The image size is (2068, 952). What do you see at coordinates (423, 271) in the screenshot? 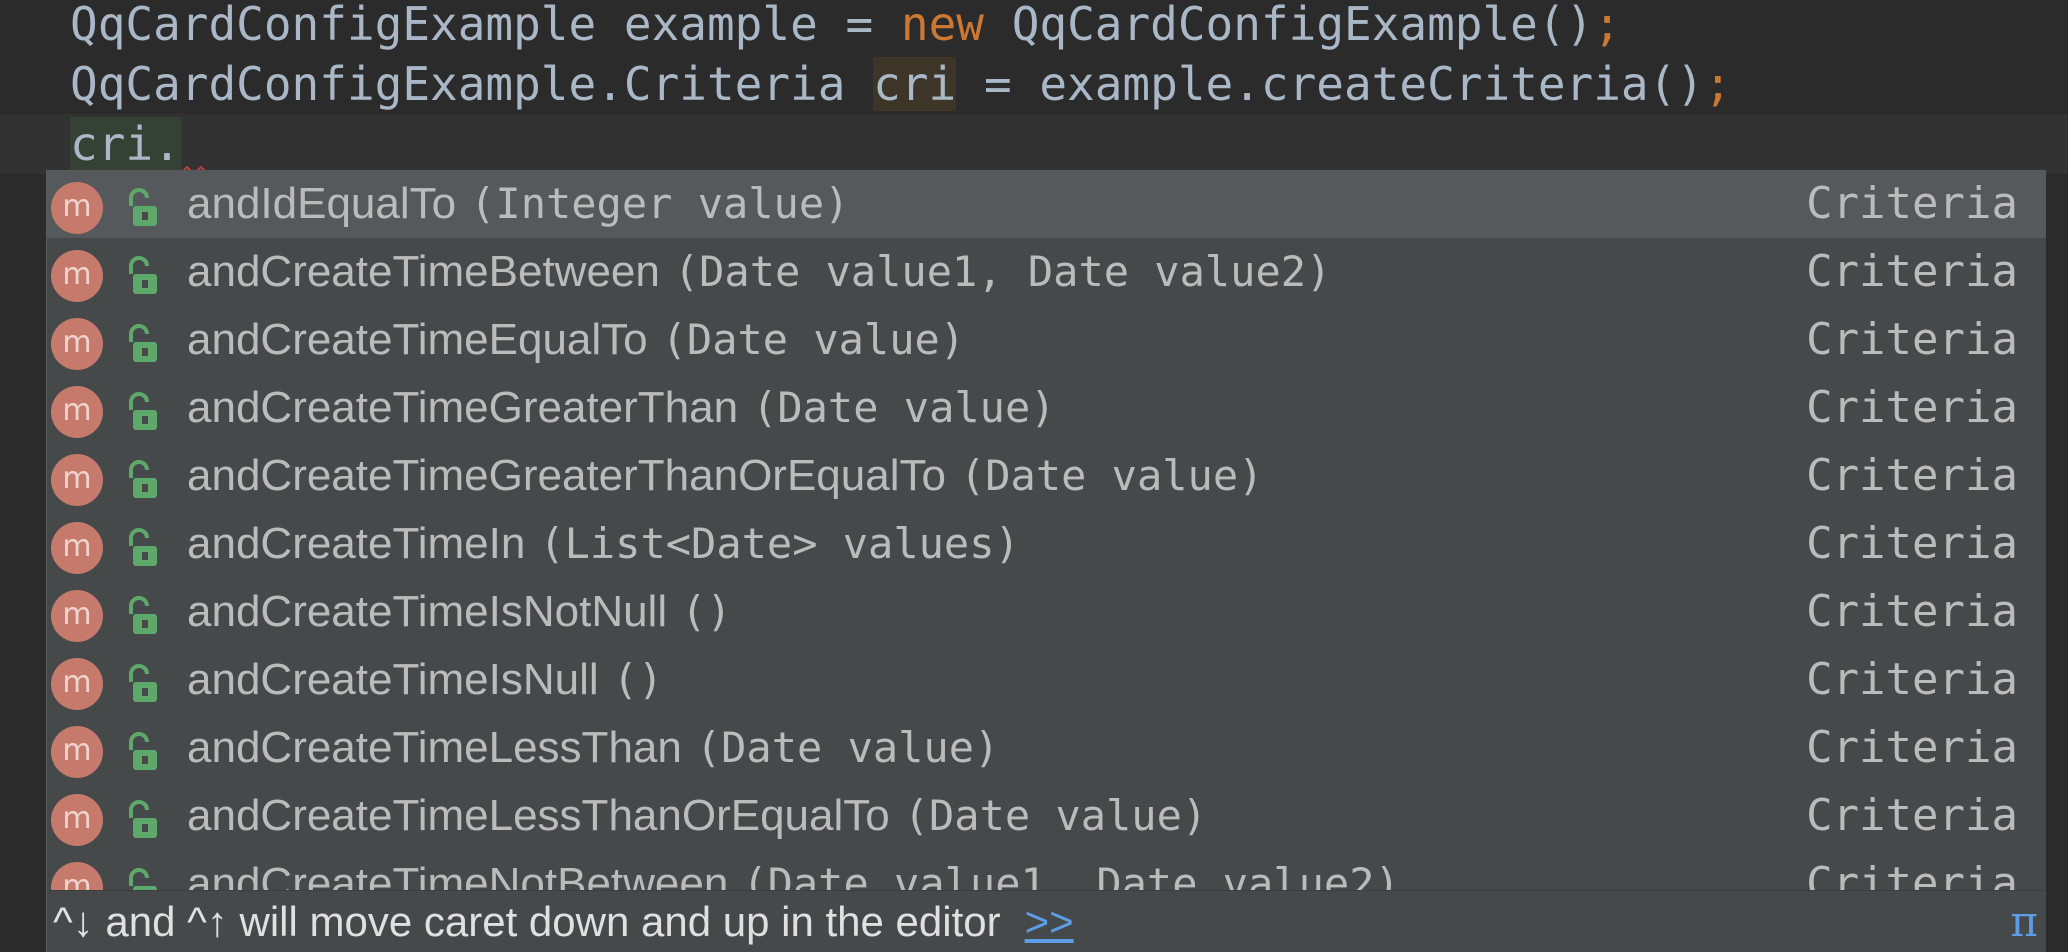
I see `method-name: andCreateTimeBetween` at bounding box center [423, 271].